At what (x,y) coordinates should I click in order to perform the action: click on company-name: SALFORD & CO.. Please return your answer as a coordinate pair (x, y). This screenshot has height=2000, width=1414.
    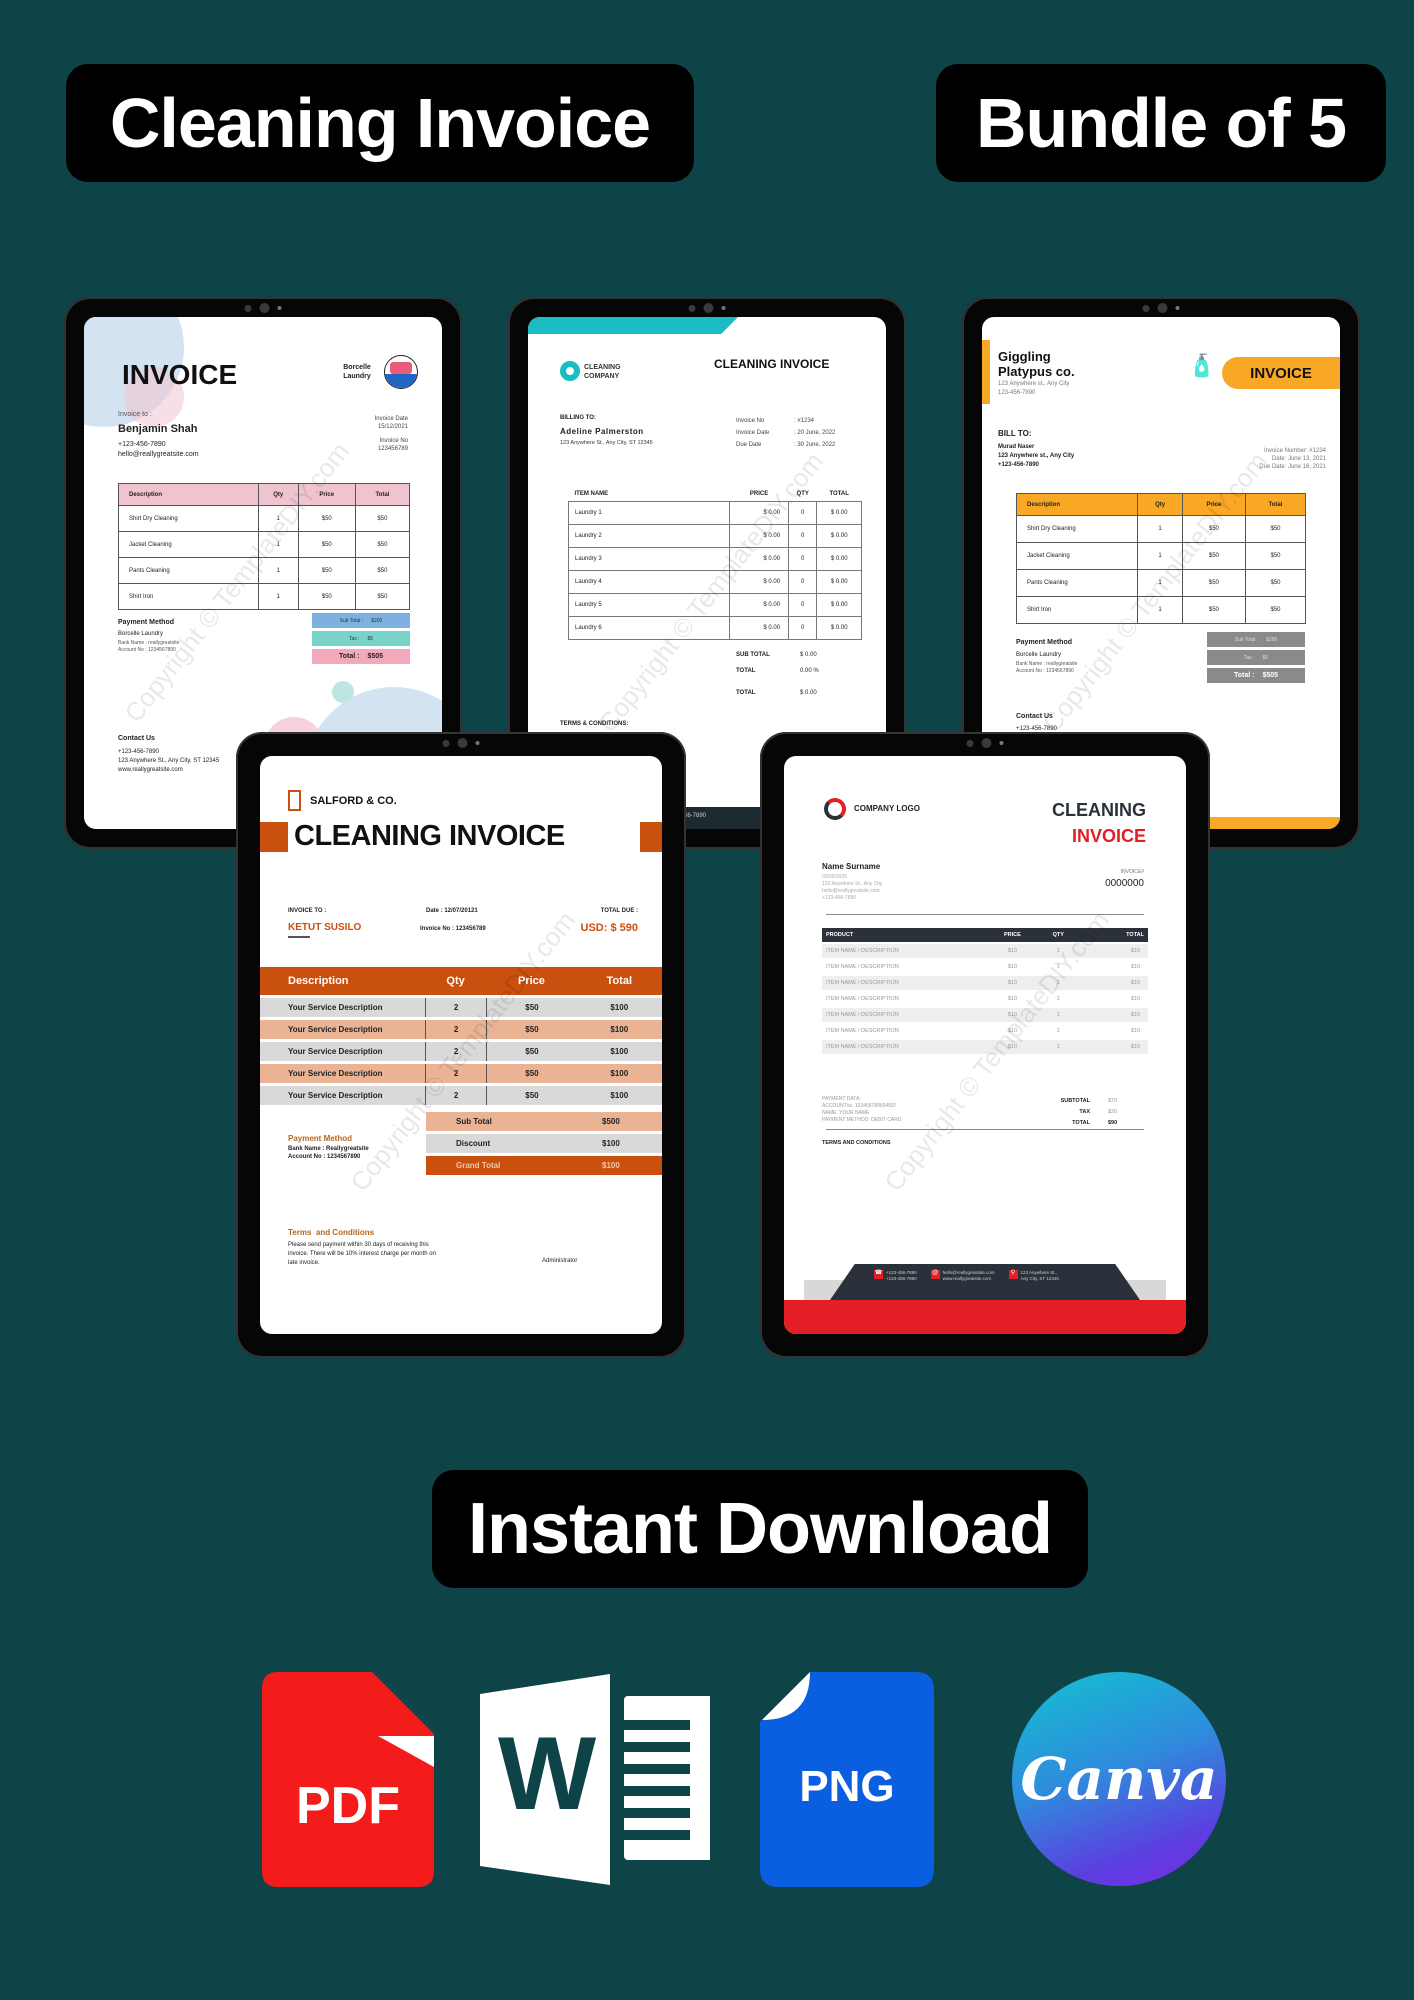
    Looking at the image, I should click on (353, 801).